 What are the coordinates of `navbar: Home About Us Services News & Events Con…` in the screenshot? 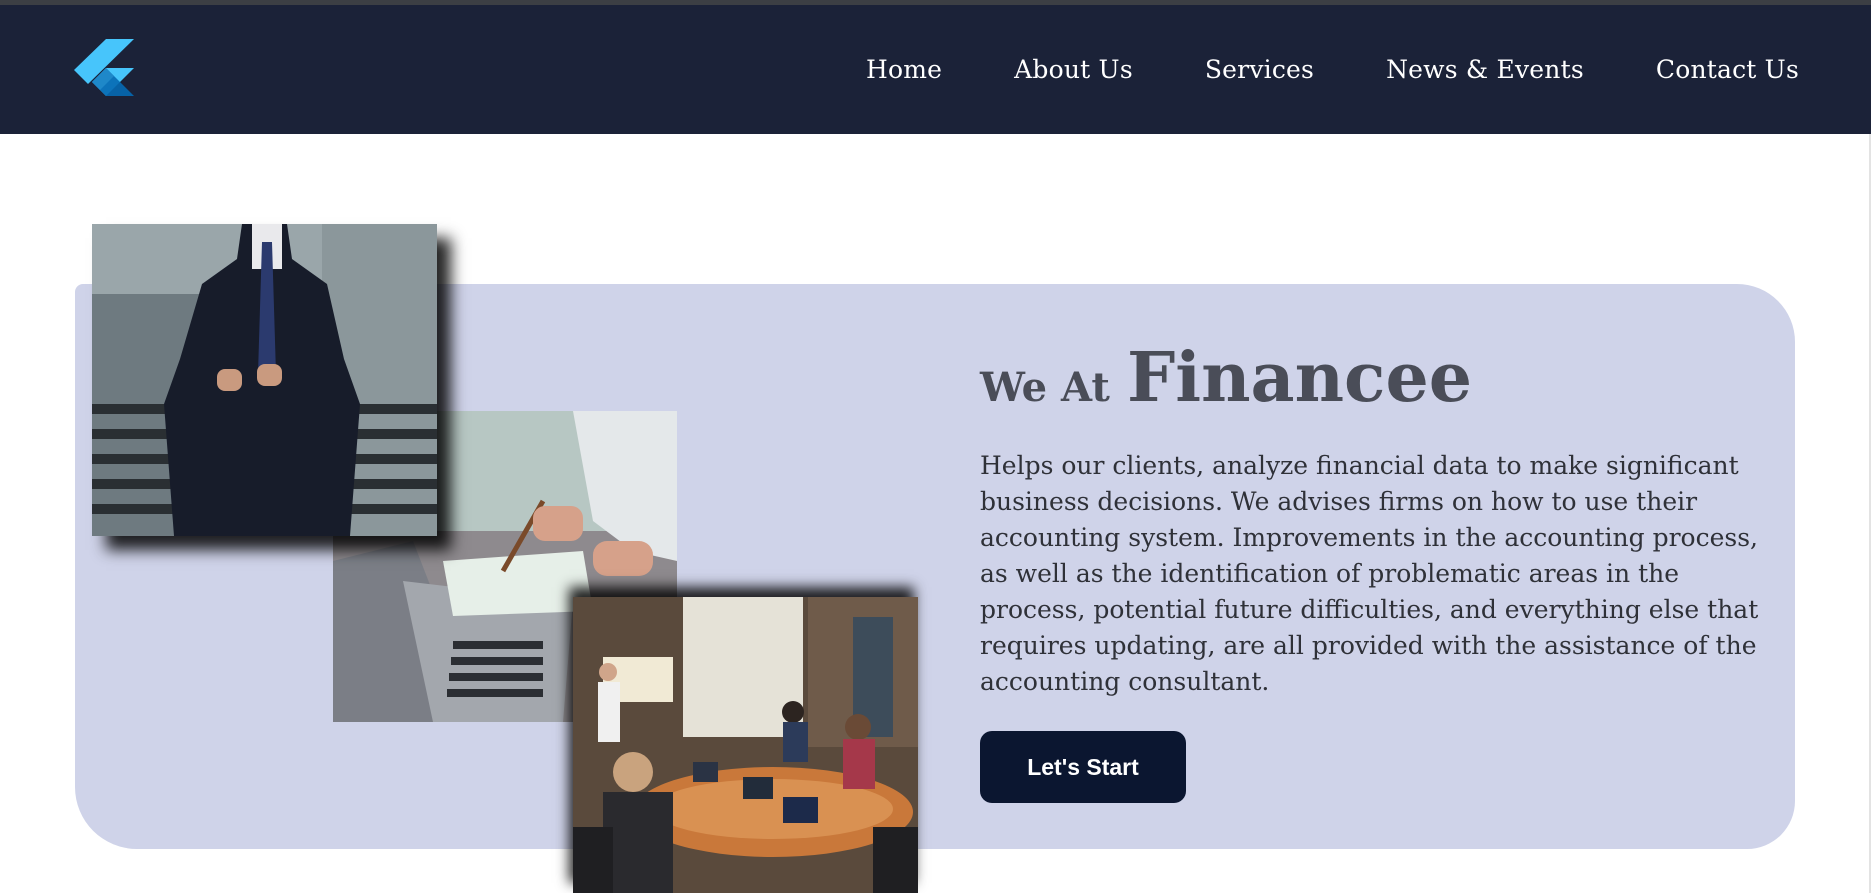 It's located at (935, 69).